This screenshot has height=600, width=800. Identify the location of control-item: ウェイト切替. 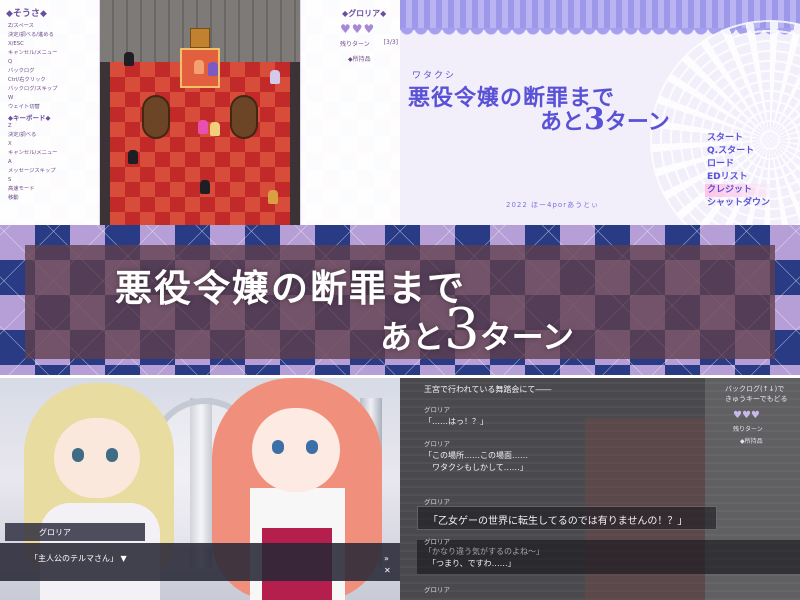
(24, 107).